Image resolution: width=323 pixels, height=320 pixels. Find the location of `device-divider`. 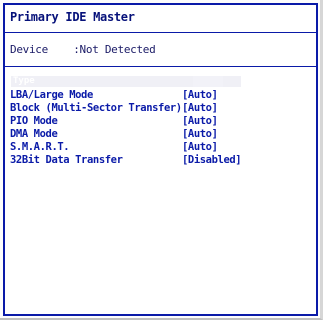

device-divider is located at coordinates (160, 66).